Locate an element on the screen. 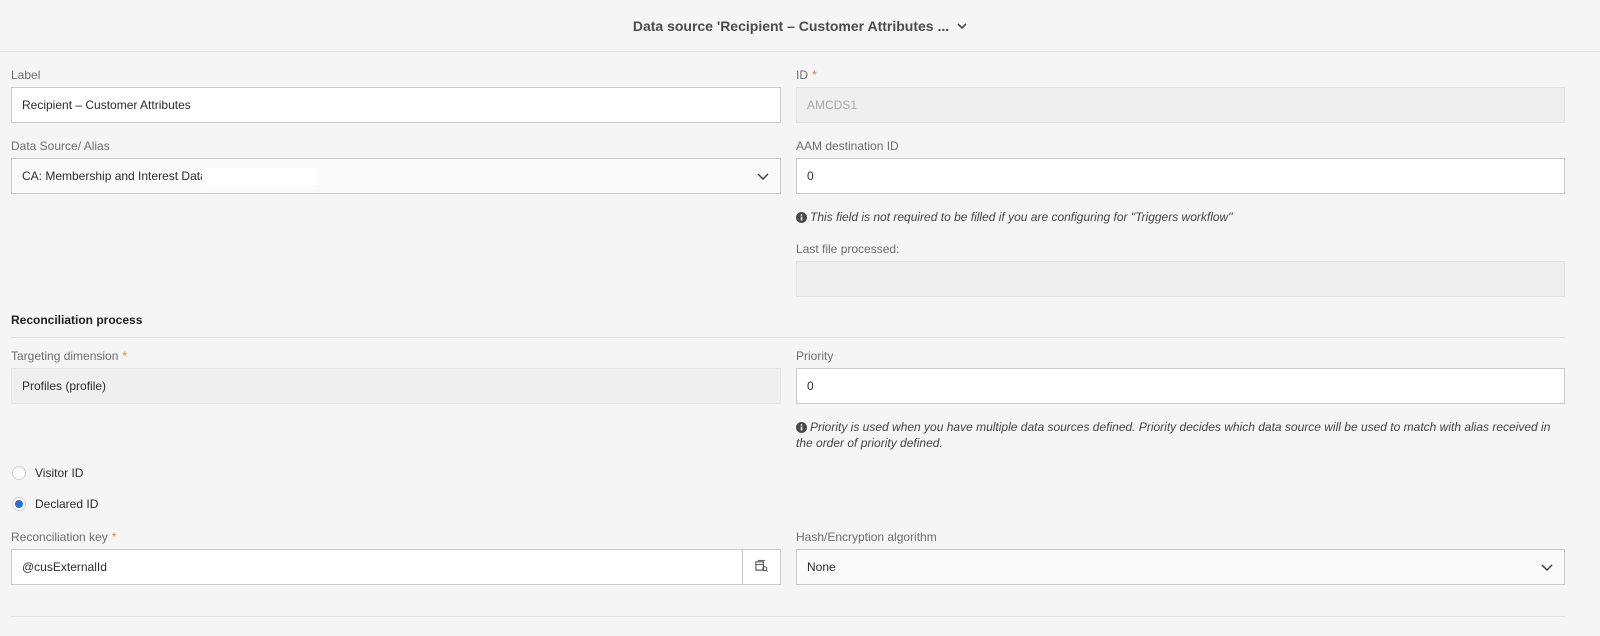  id-field-label: ID * is located at coordinates (806, 75).